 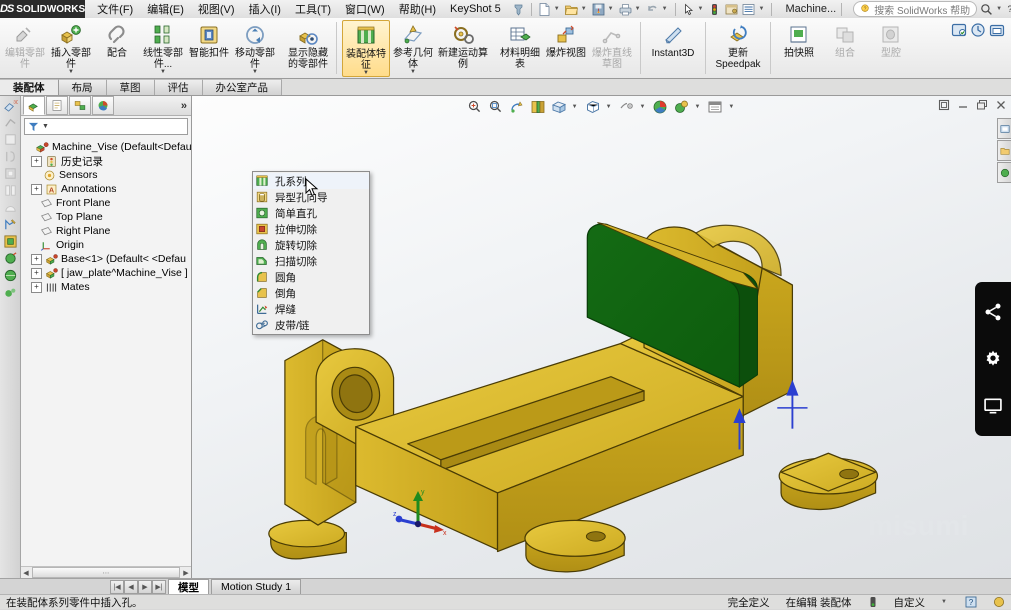 I want to click on ribbon-button-snapshot: 拍快照, so click(x=799, y=39).